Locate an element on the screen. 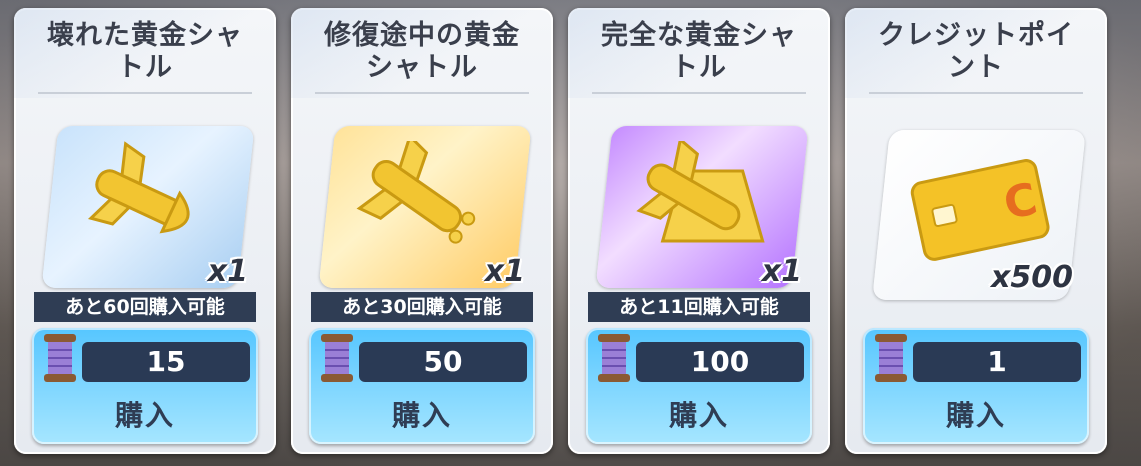 The width and height of the screenshot is (1141, 466). price-value: 100 is located at coordinates (720, 361).